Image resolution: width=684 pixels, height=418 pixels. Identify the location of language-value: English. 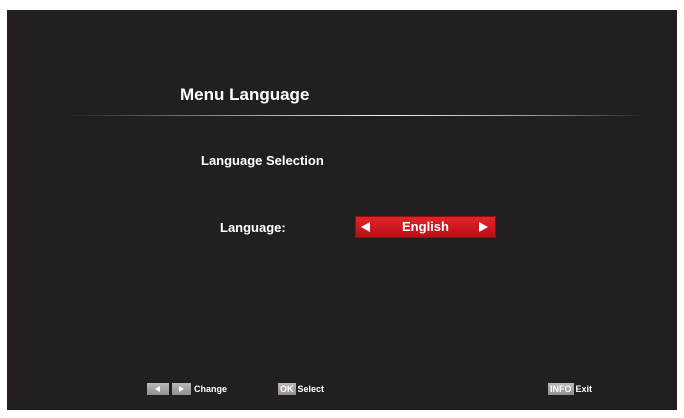
(425, 226).